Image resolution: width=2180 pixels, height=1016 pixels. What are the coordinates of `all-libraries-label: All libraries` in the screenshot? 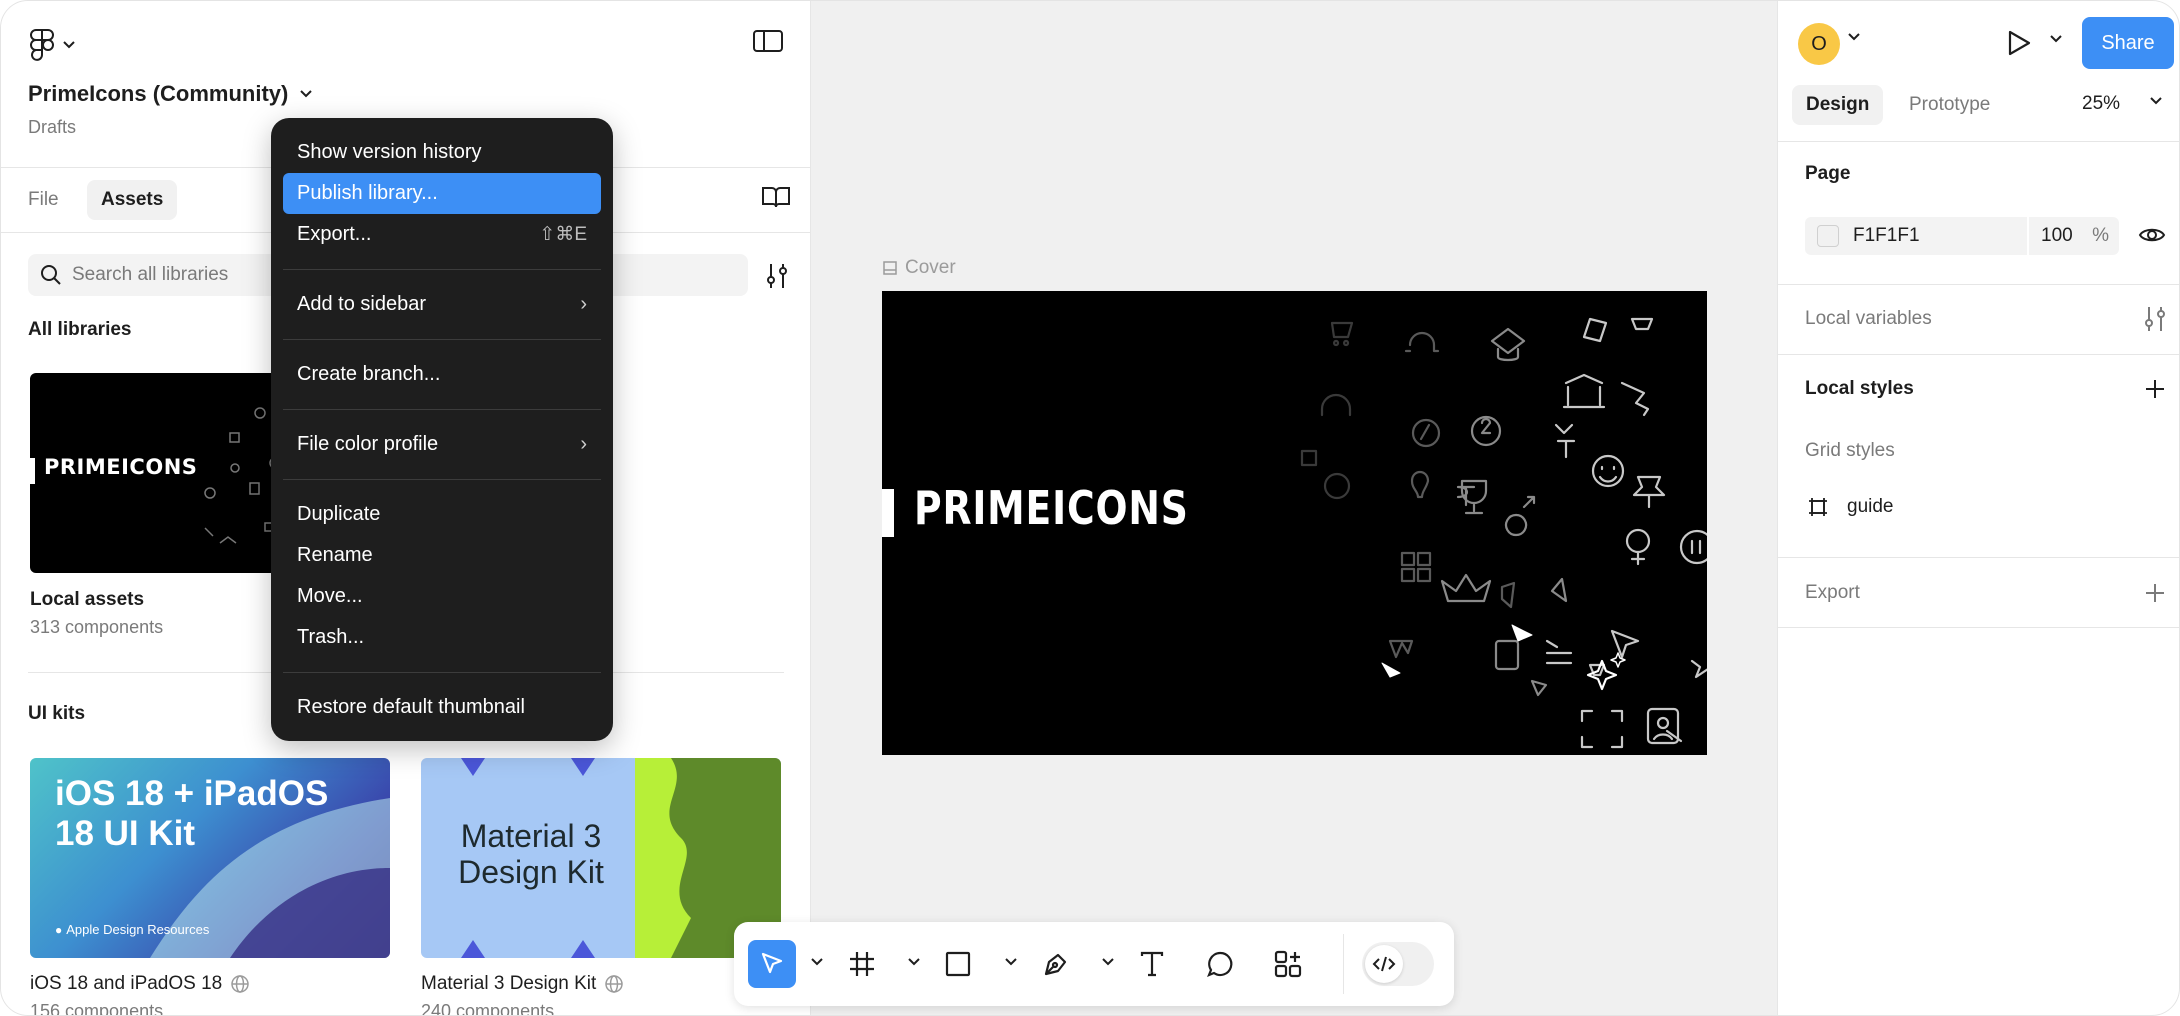 It's located at (80, 329).